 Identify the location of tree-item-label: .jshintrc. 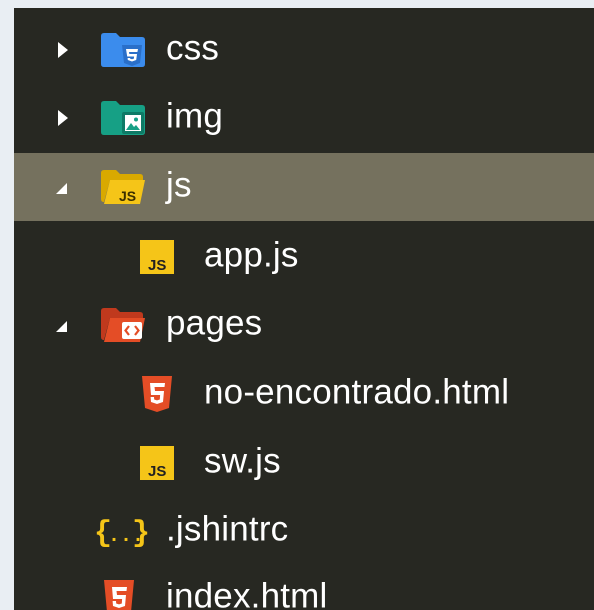
(227, 529).